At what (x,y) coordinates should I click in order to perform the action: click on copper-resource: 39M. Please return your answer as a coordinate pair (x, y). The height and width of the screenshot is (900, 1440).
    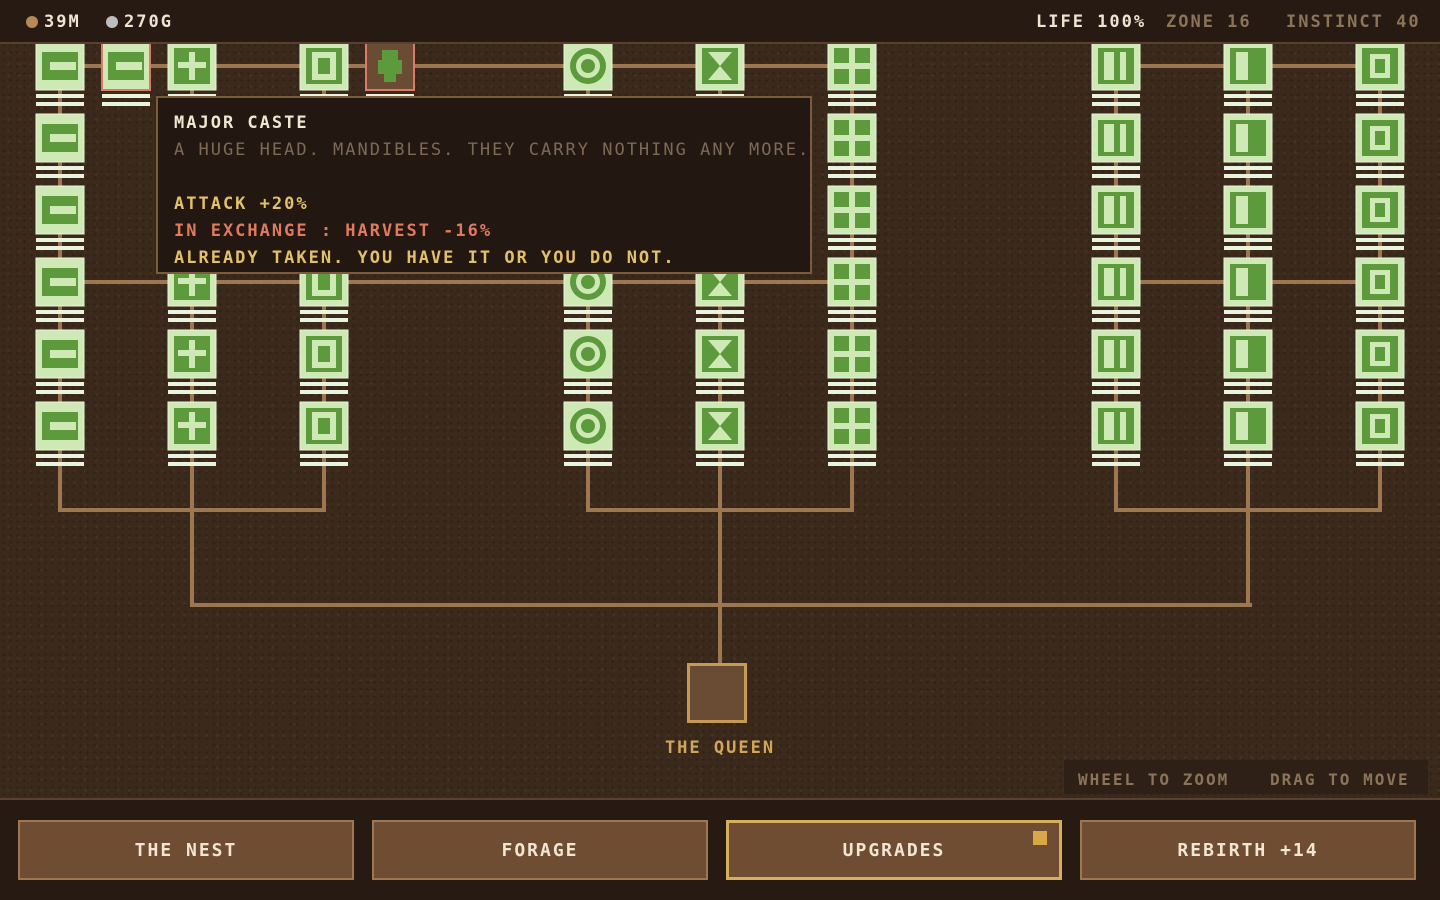
    Looking at the image, I should click on (53, 22).